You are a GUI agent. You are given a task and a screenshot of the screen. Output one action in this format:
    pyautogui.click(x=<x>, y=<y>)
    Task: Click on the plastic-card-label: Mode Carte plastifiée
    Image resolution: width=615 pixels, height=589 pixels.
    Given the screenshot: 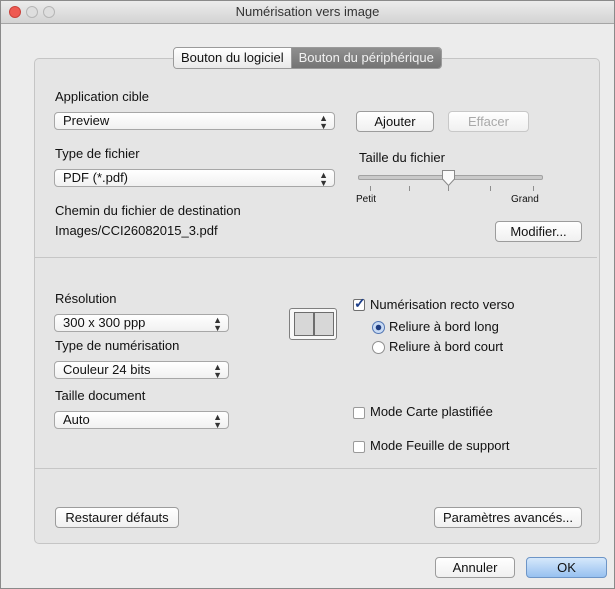 What is the action you would take?
    pyautogui.click(x=431, y=411)
    